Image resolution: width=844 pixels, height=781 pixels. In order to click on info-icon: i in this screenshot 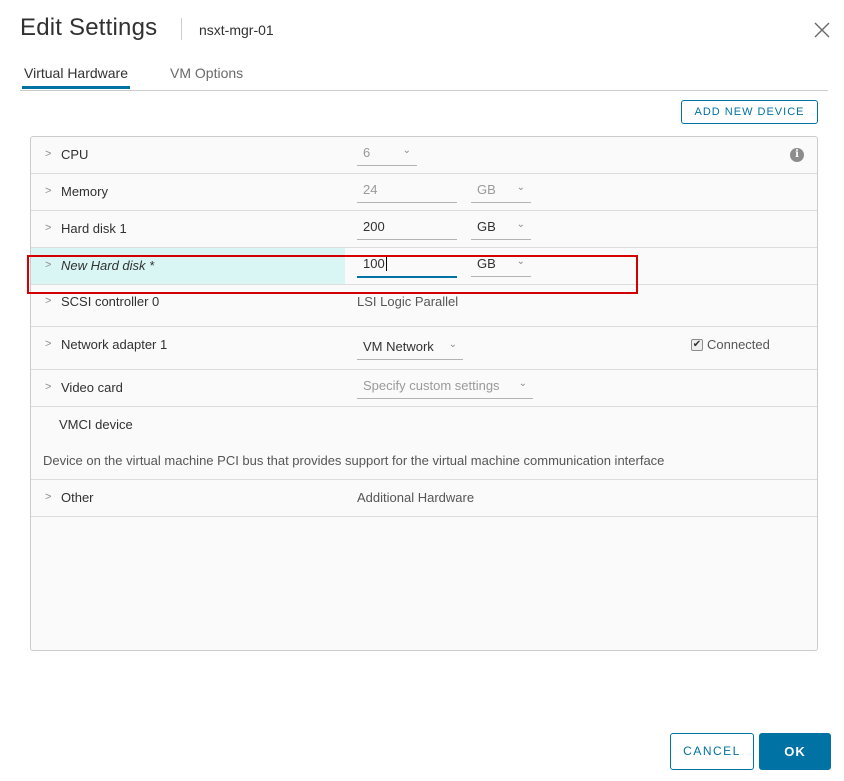, I will do `click(797, 155)`.